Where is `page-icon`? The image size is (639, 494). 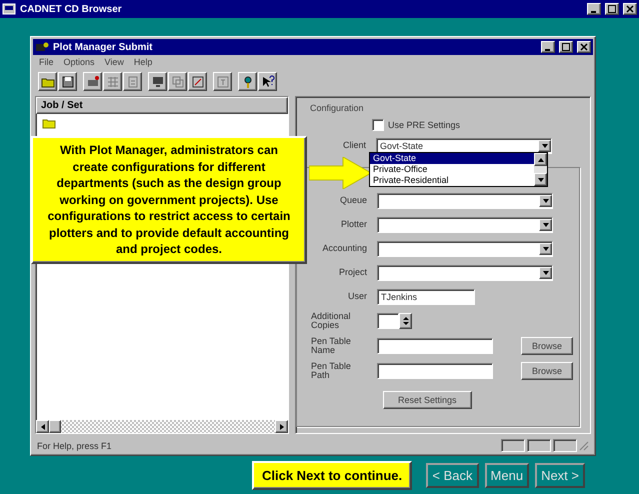 page-icon is located at coordinates (133, 81).